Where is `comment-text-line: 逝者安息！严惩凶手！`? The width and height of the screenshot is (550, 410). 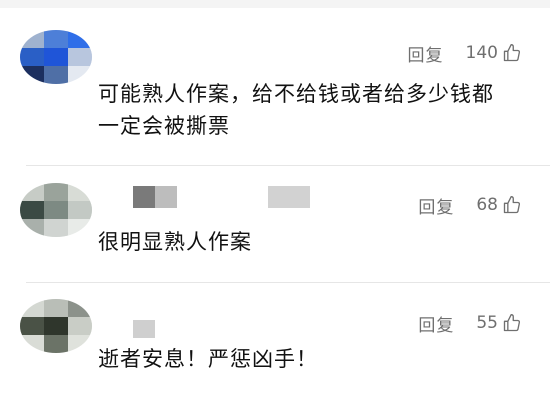
comment-text-line: 逝者安息！严惩凶手！ is located at coordinates (208, 359).